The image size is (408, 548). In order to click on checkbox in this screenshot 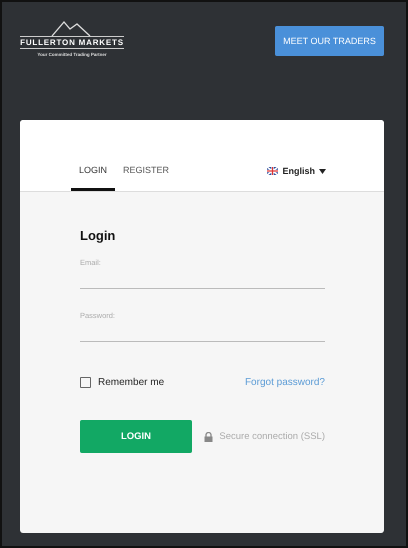, I will do `click(85, 382)`.